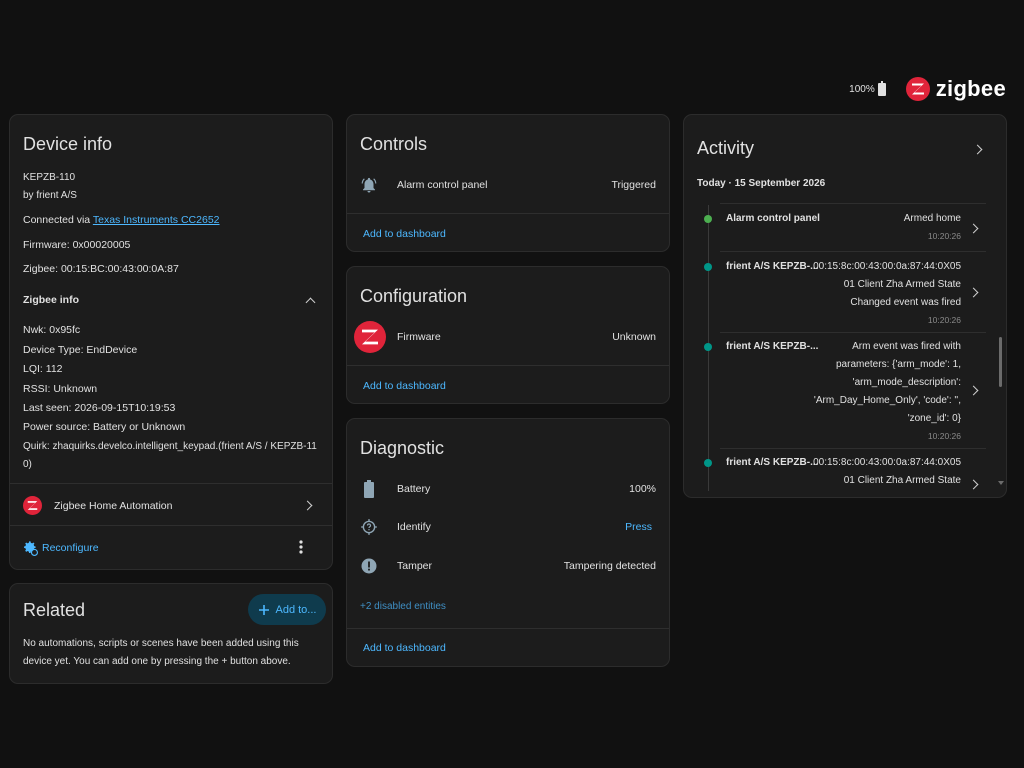 The height and width of the screenshot is (768, 1024). Describe the element at coordinates (171, 525) in the screenshot. I see `integration-divider-bottom` at that location.